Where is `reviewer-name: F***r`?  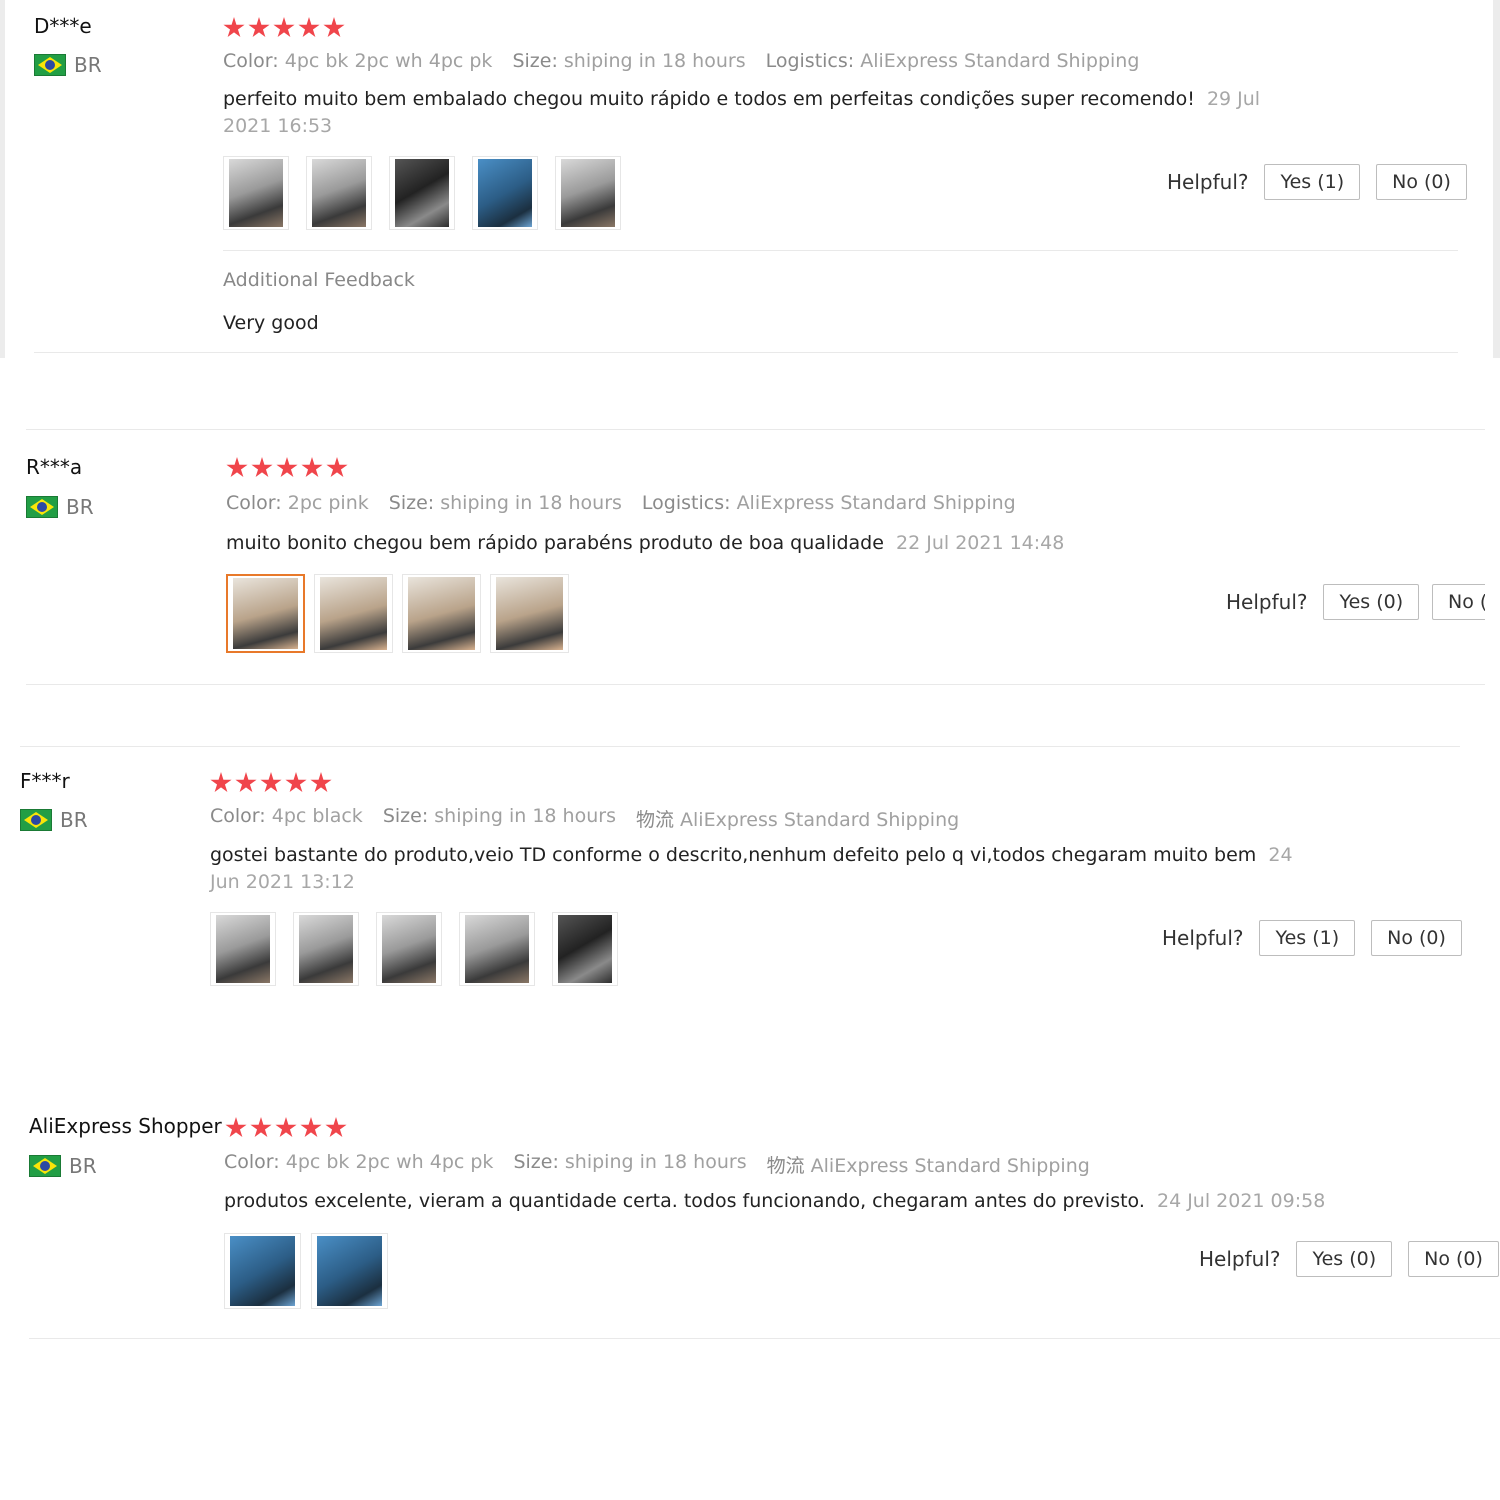 reviewer-name: F***r is located at coordinates (45, 781).